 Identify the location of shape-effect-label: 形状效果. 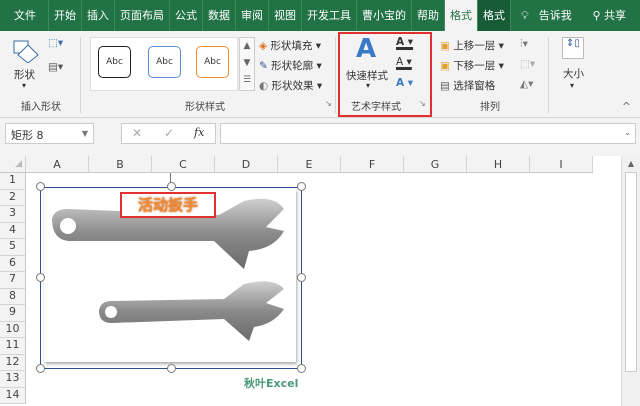
(292, 86).